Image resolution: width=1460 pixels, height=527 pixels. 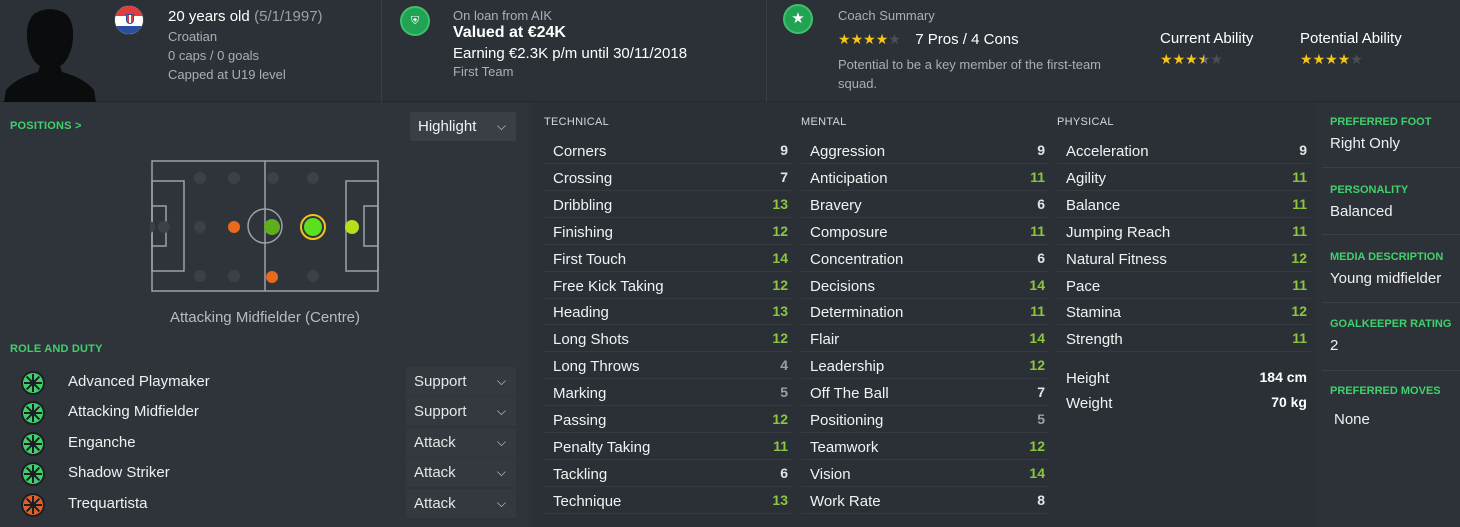 I want to click on role-row: Advanced Playmaker Support ⌵, so click(x=264, y=382).